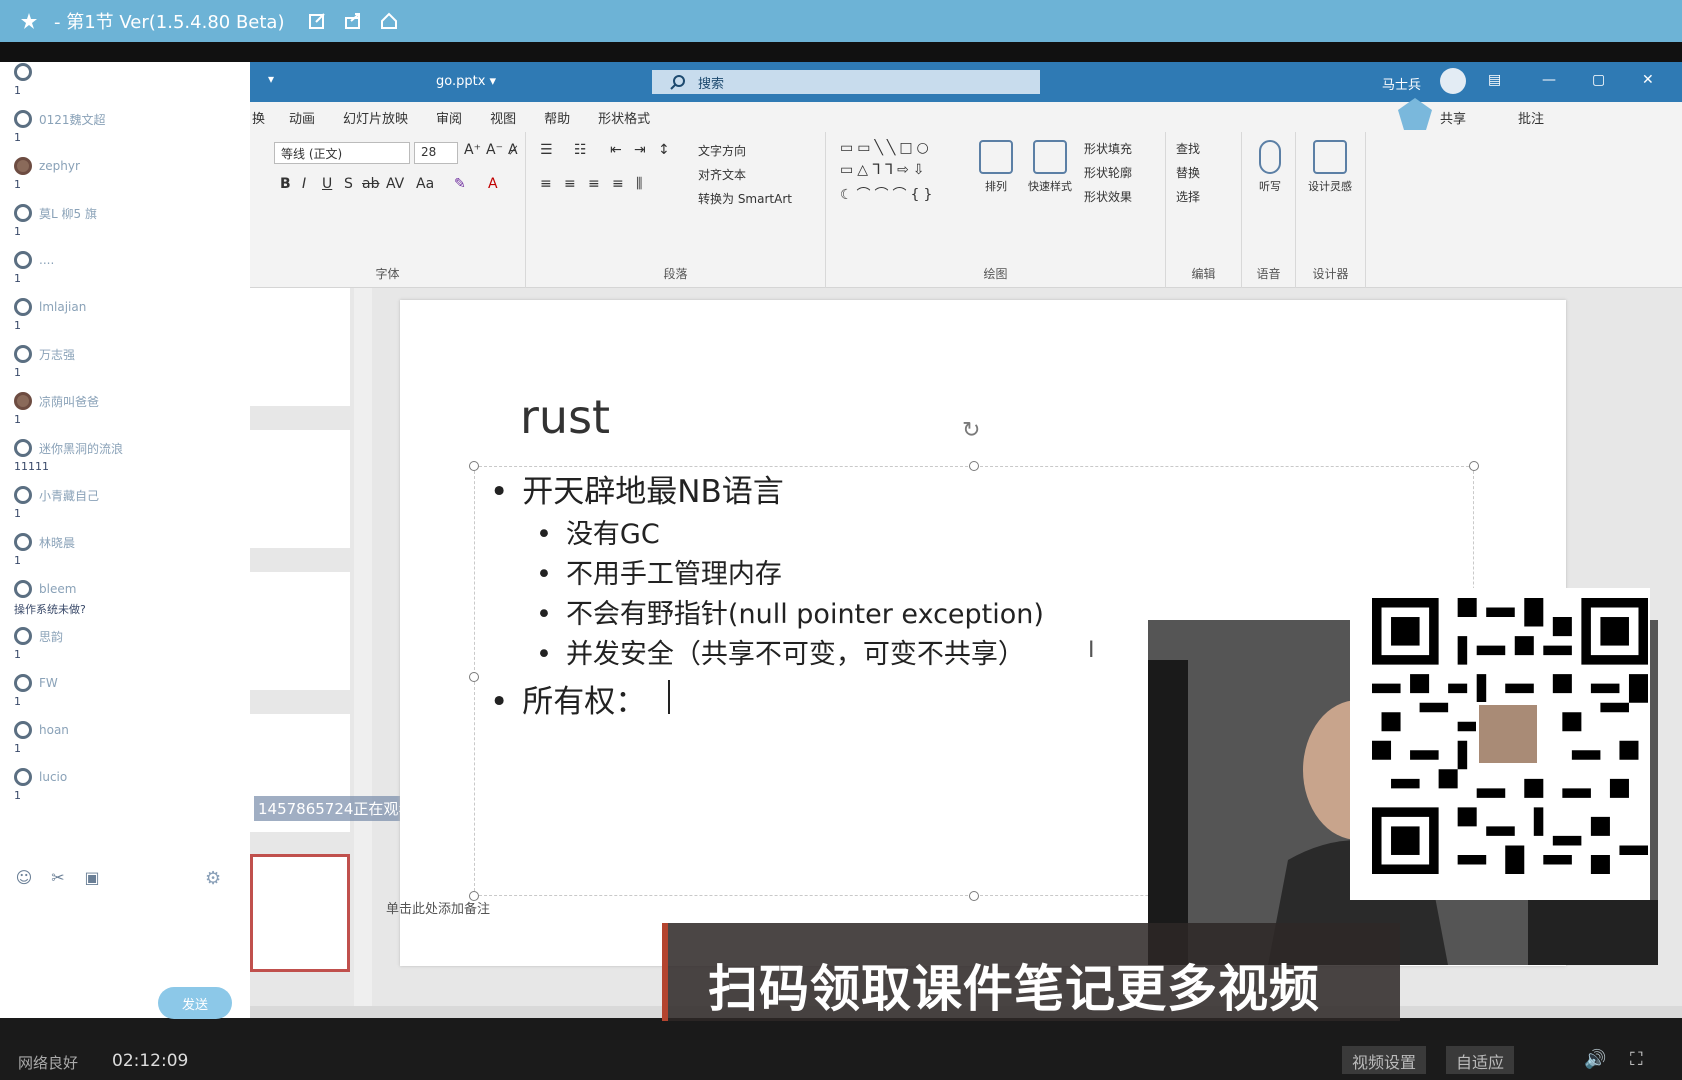 The height and width of the screenshot is (1080, 1682). I want to click on close-icon: ✕, so click(1648, 80).